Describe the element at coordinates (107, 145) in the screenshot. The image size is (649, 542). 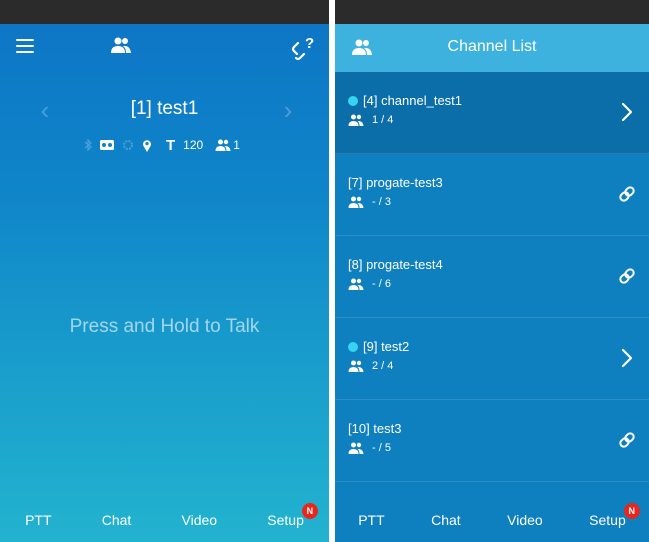
I see `recorder-icon` at that location.